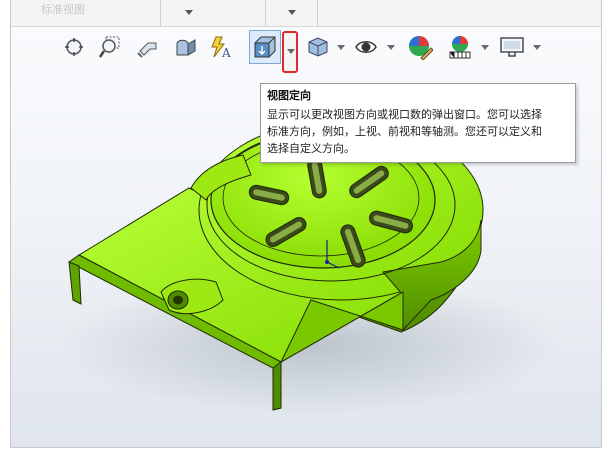 This screenshot has height=460, width=612. Describe the element at coordinates (404, 114) in the screenshot. I see `tooltip-line: 显示可以更改视图方向或视口数的弹出窗口。您可以选择` at that location.